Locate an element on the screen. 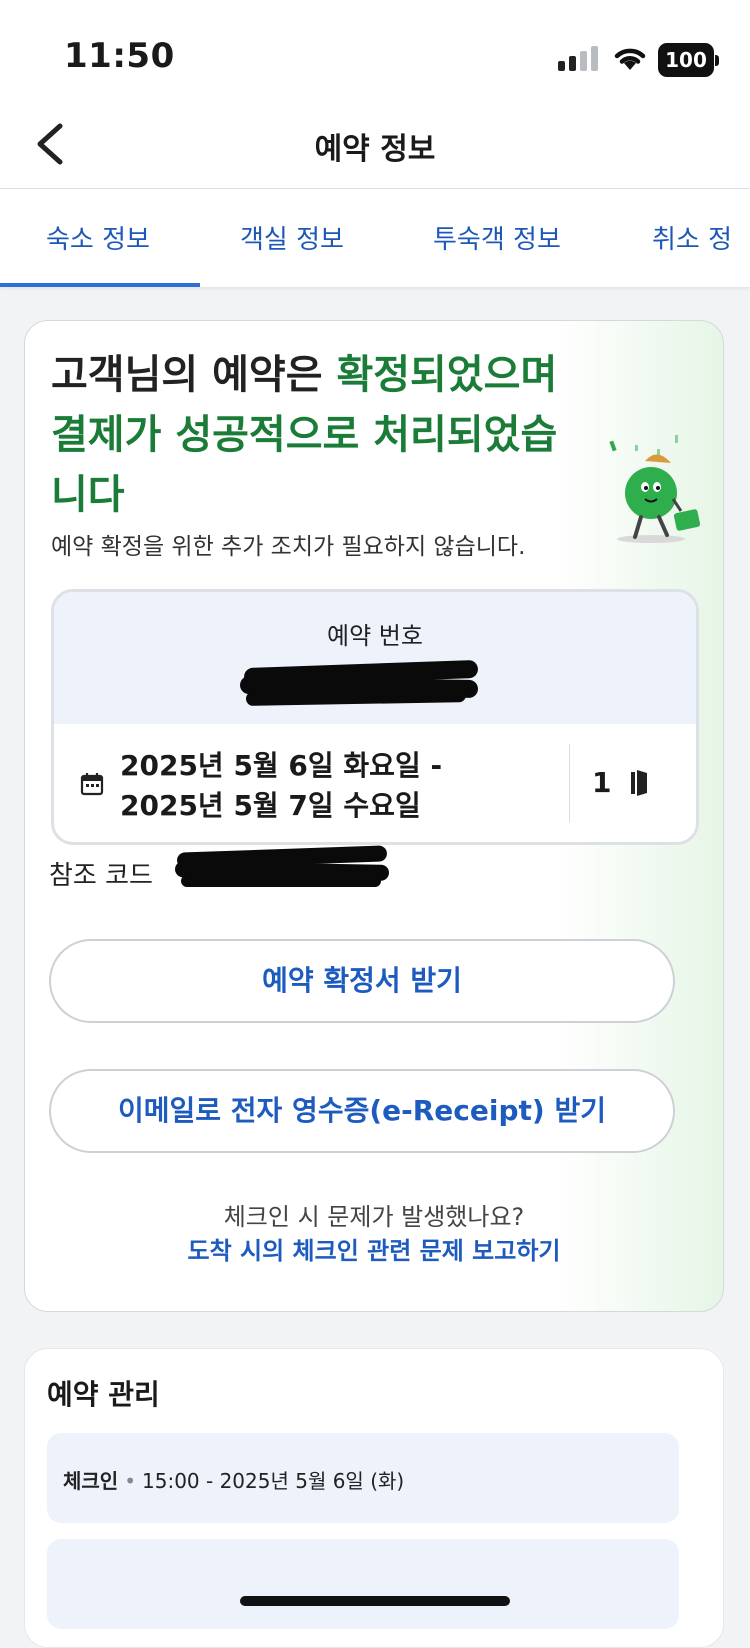 Image resolution: width=750 pixels, height=1648 pixels. tab-bar: 숙소 정보 객실 정보 투숙객 정보 취소 정 is located at coordinates (375, 238).